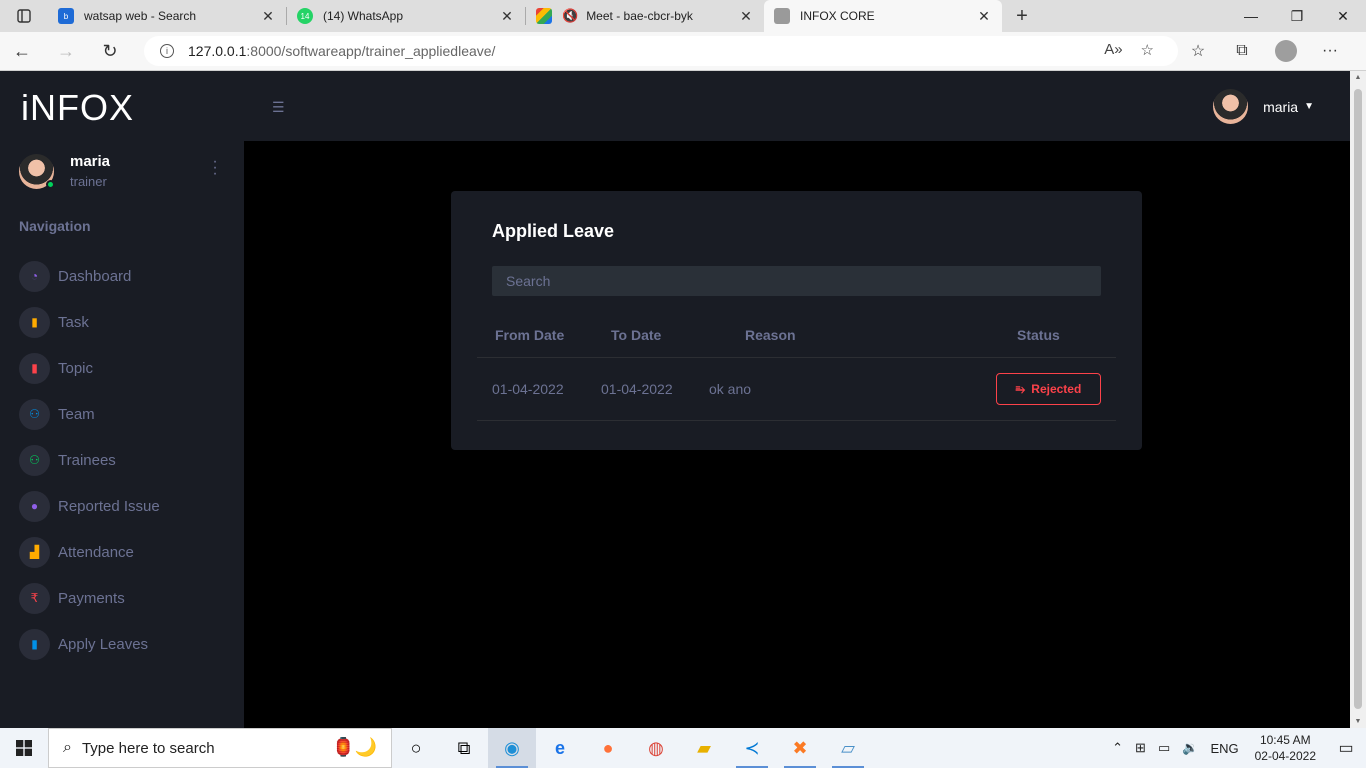 The width and height of the screenshot is (1366, 768). I want to click on volume-icon: 🔉, so click(1190, 748).